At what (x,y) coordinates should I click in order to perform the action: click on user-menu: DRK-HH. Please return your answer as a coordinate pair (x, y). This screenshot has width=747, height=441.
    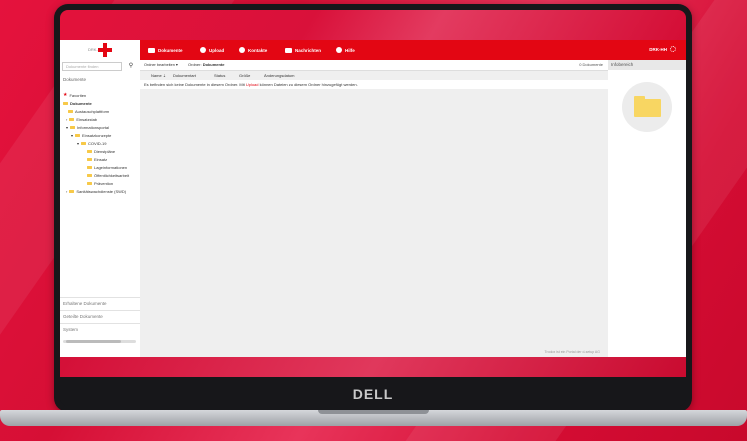
    Looking at the image, I should click on (662, 49).